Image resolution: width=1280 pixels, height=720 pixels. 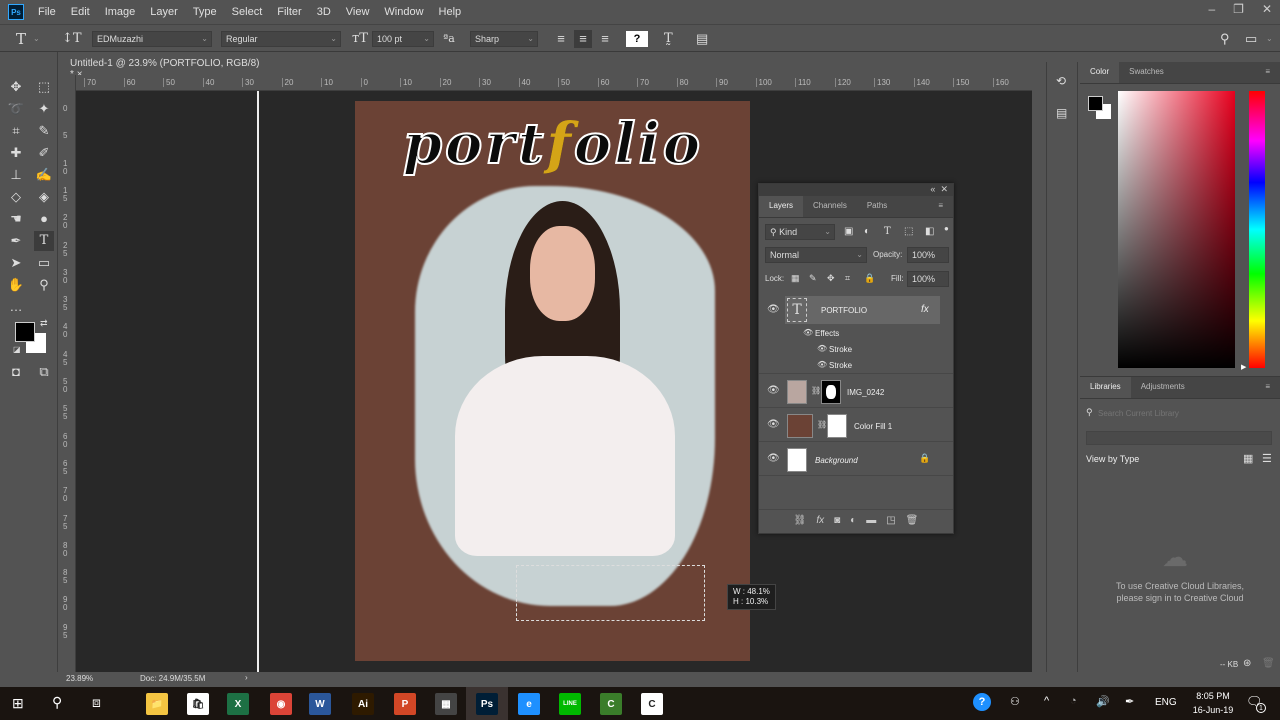 What do you see at coordinates (605, 39) in the screenshot?
I see `align-right-icon: ≡` at bounding box center [605, 39].